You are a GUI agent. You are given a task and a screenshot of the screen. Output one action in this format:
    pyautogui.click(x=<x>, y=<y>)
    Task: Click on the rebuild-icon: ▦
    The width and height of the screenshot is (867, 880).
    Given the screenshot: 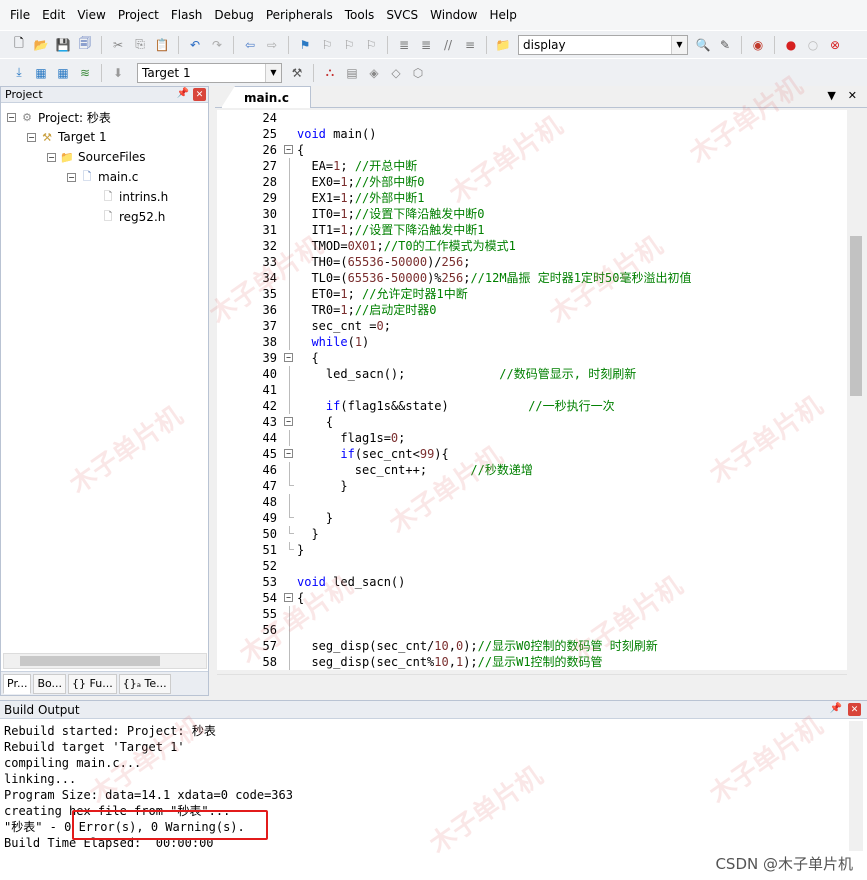 What is the action you would take?
    pyautogui.click(x=63, y=73)
    